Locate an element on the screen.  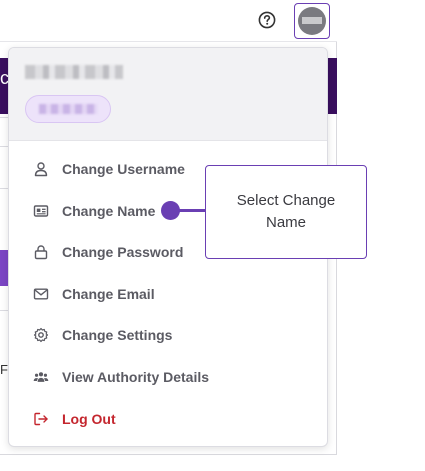
user-info-header is located at coordinates (168, 94).